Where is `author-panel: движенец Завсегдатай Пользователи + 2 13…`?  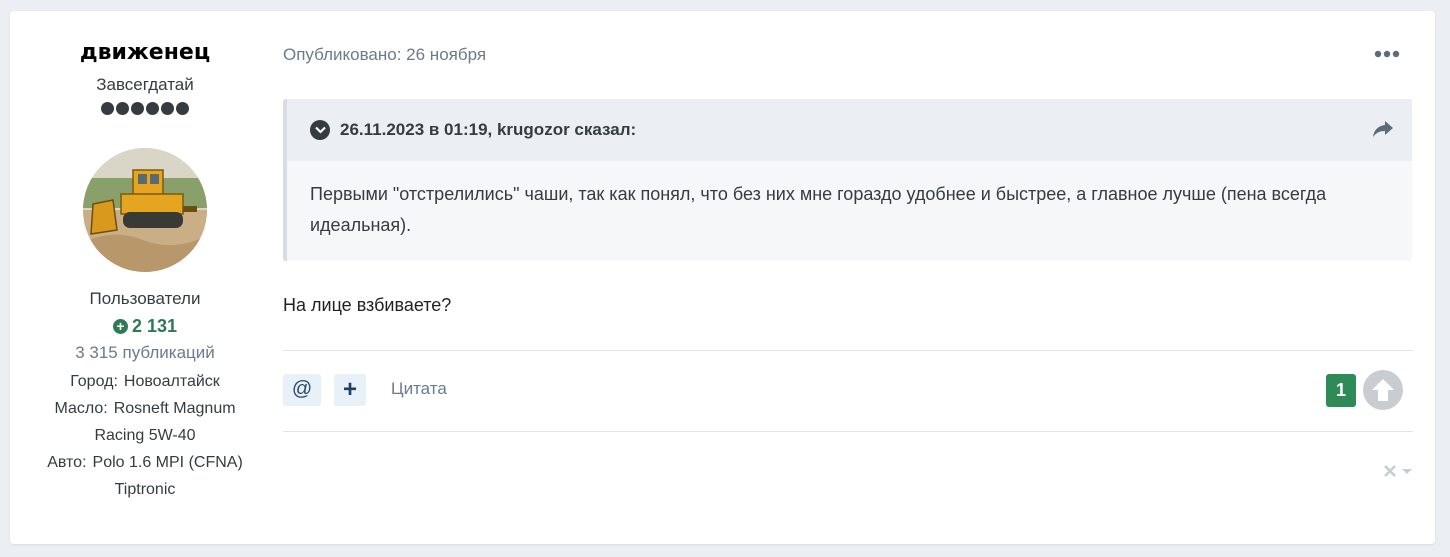 author-panel: движенец Завсегдатай Пользователи + 2 13… is located at coordinates (145, 271).